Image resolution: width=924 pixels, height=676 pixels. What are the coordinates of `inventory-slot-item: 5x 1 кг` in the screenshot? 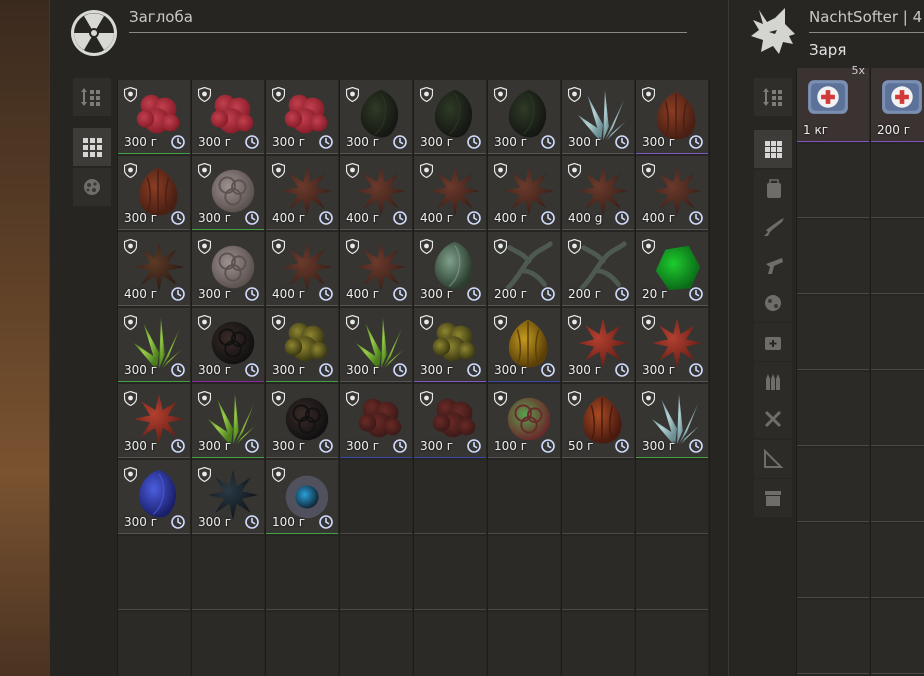 It's located at (833, 103).